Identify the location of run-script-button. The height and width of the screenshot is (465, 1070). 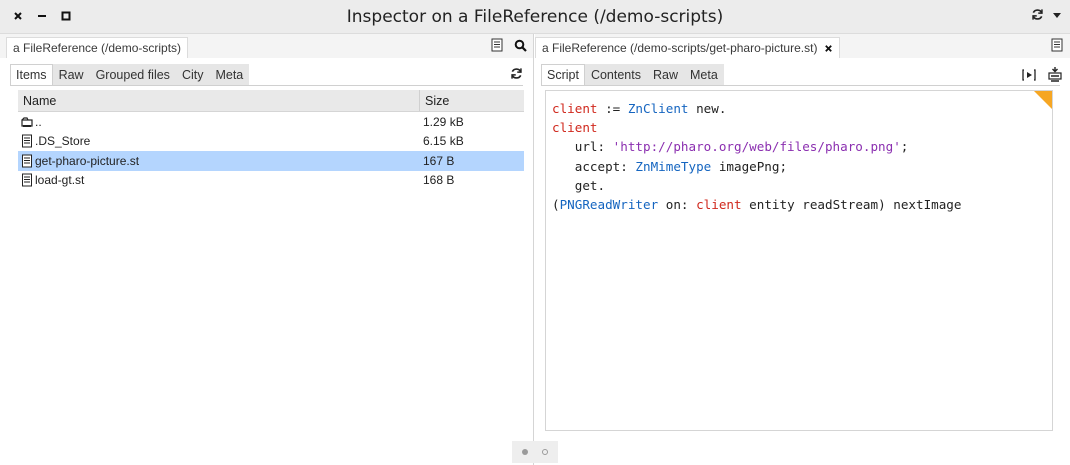
(1029, 76).